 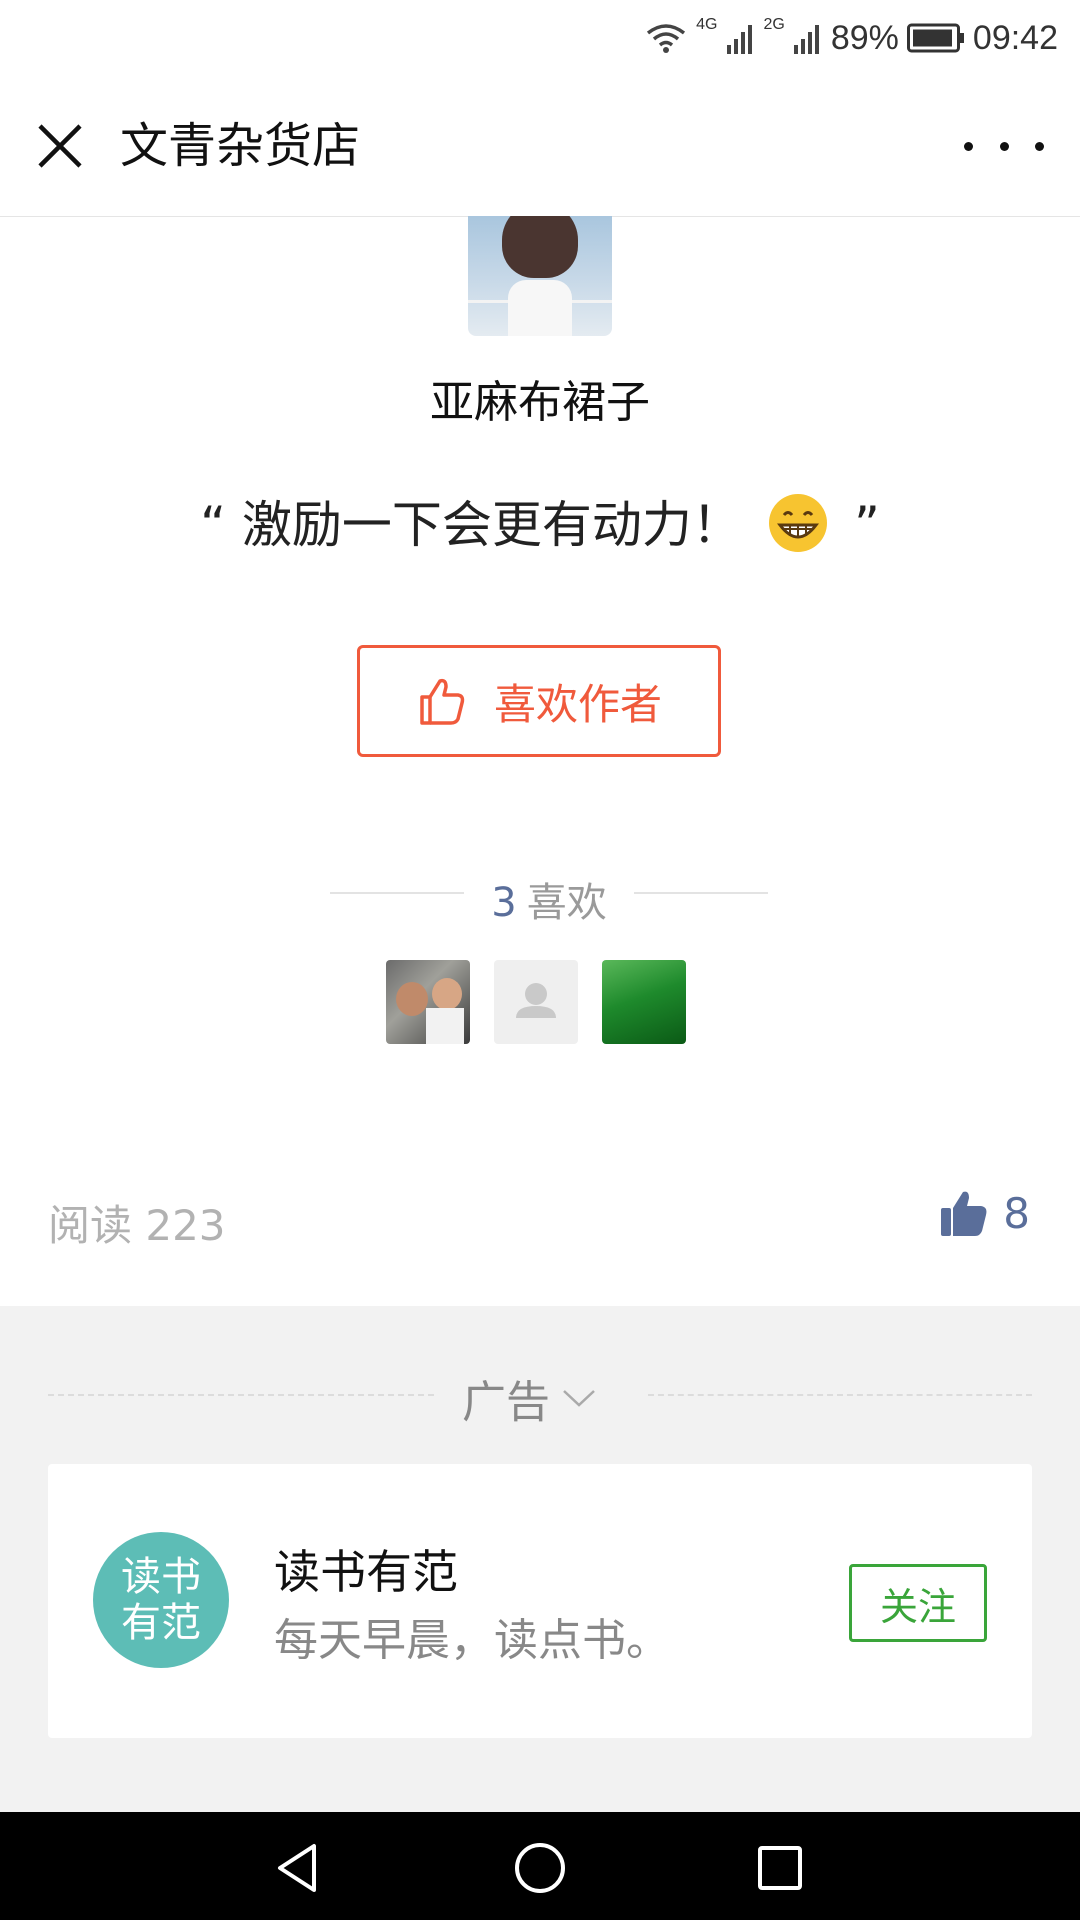 I want to click on likes-label: 喜欢, so click(x=566, y=903).